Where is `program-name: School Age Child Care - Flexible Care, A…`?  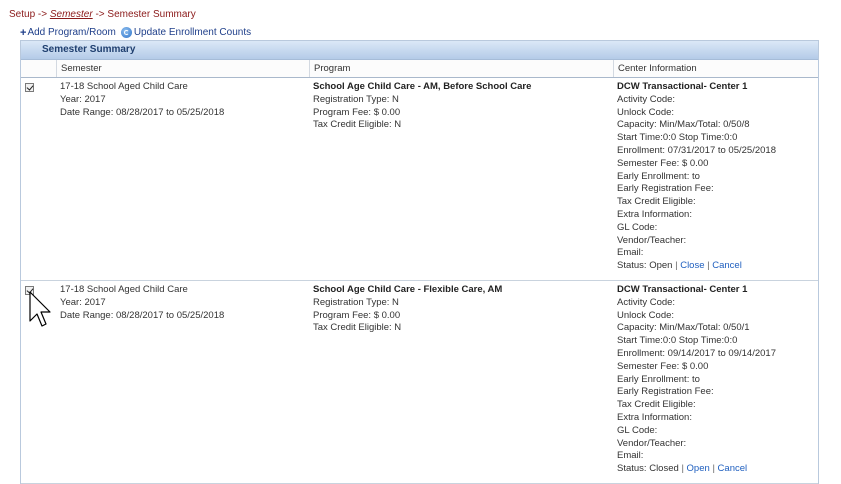 program-name: School Age Child Care - Flexible Care, A… is located at coordinates (408, 289).